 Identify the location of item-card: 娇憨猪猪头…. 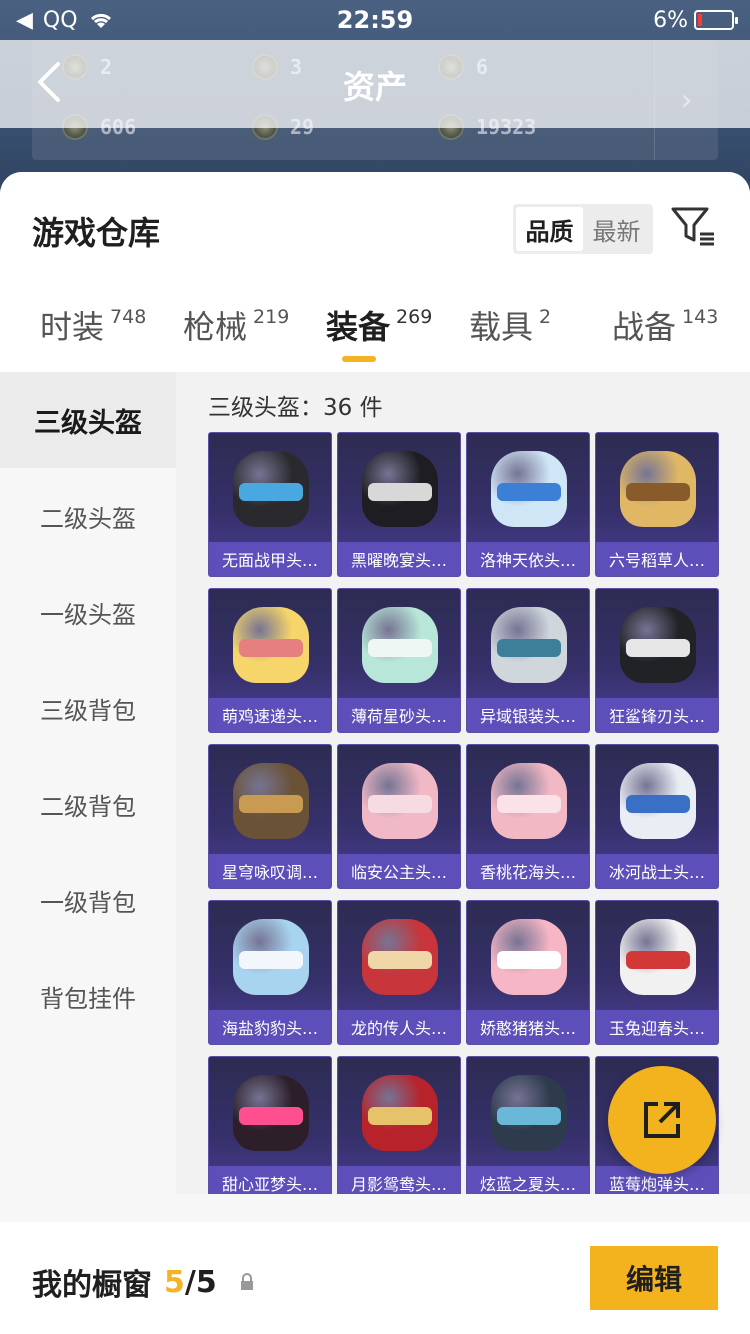
(528, 972).